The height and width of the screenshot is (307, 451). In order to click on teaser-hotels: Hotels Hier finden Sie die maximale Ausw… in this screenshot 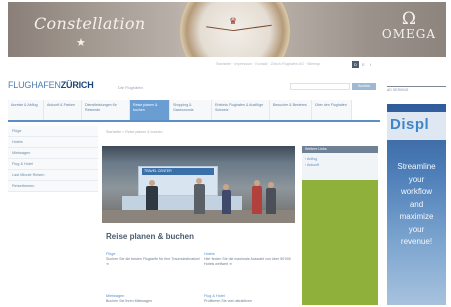, I will do `click(251, 259)`.